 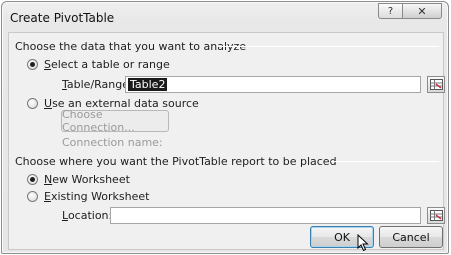 I want to click on existing-worksheet-label: Existing Worksheet, so click(x=97, y=196).